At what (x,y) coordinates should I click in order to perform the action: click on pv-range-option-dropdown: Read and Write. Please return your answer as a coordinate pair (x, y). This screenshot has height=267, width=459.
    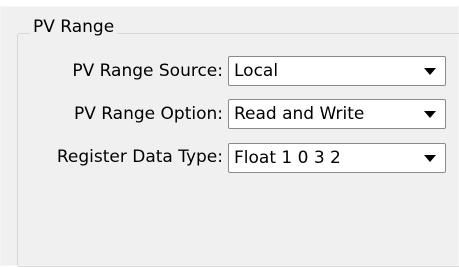
    Looking at the image, I should click on (337, 114).